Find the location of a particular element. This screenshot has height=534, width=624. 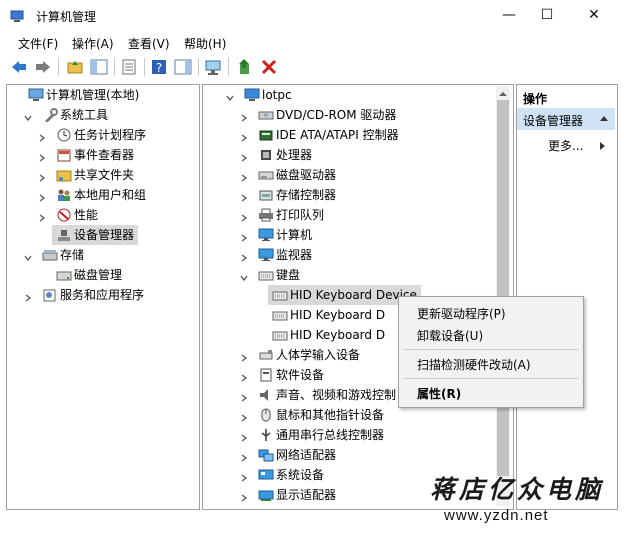

services-icon is located at coordinates (50, 295).